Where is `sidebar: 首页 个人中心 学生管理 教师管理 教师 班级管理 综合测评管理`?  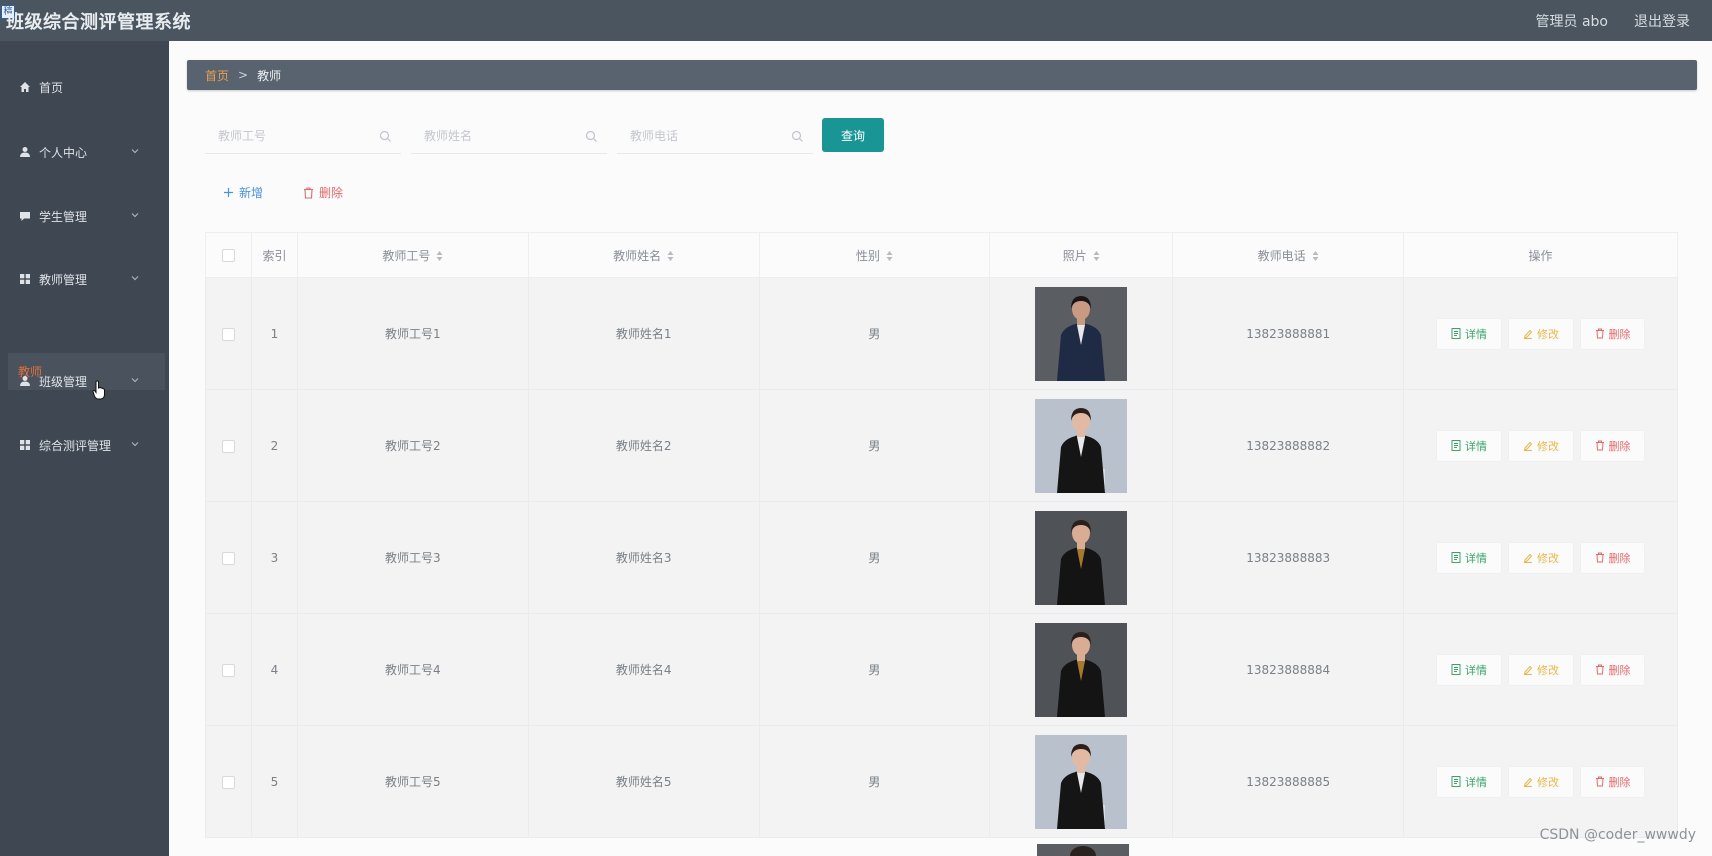 sidebar: 首页 个人中心 学生管理 教师管理 教师 班级管理 综合测评管理 is located at coordinates (84, 448).